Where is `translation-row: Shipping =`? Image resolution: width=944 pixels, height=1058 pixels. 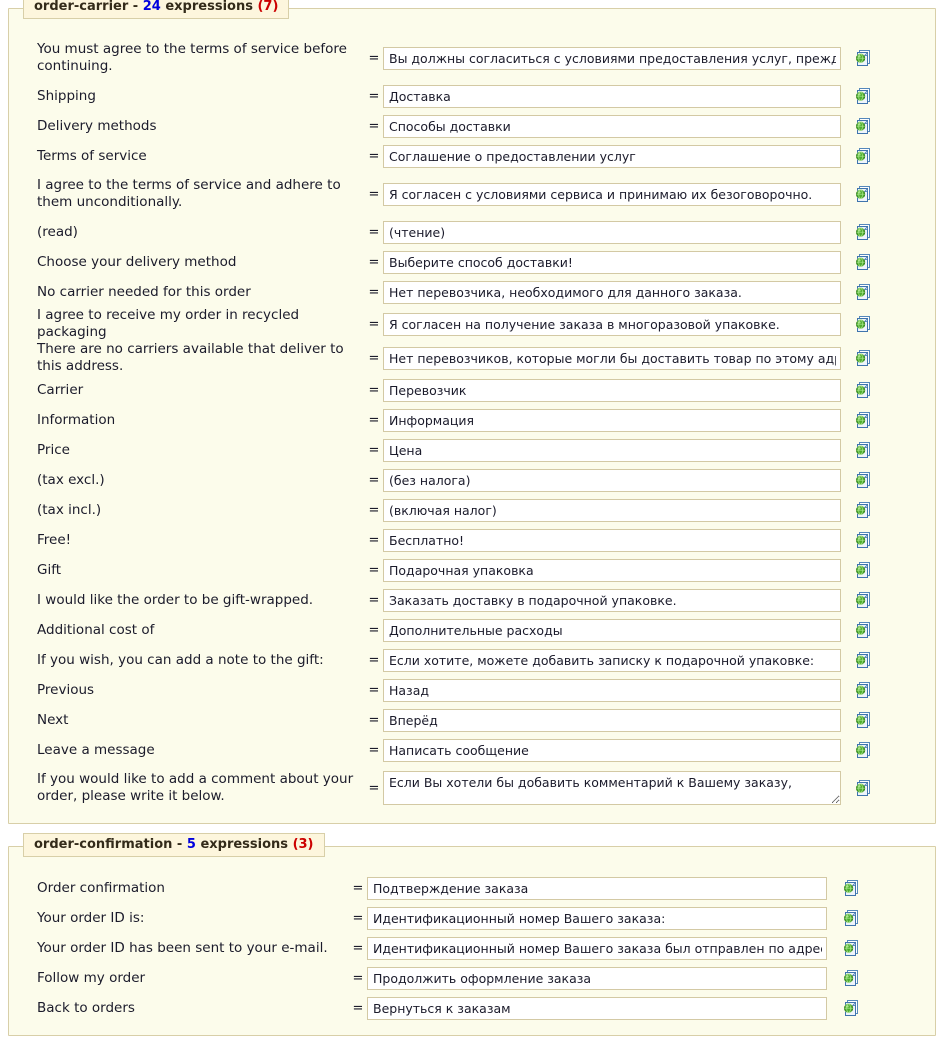 translation-row: Shipping = is located at coordinates (472, 96).